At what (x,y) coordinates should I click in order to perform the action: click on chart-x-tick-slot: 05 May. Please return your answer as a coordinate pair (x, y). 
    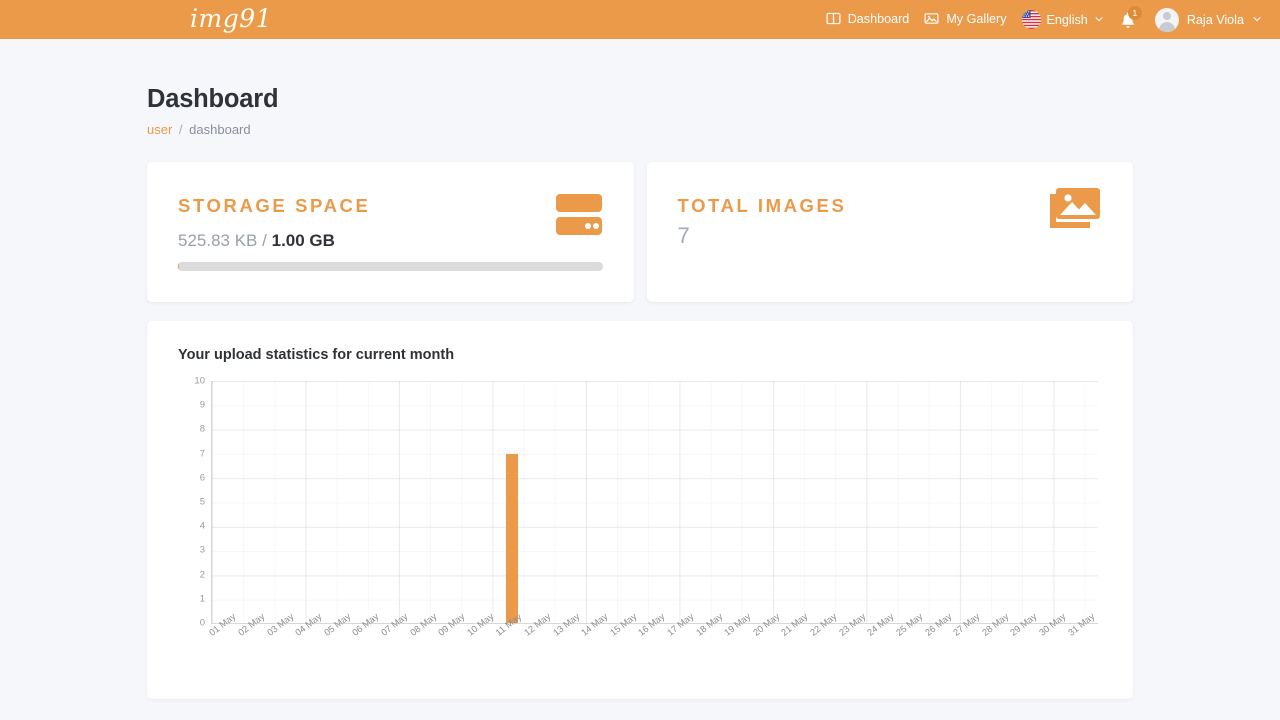
    Looking at the image, I should click on (338, 639).